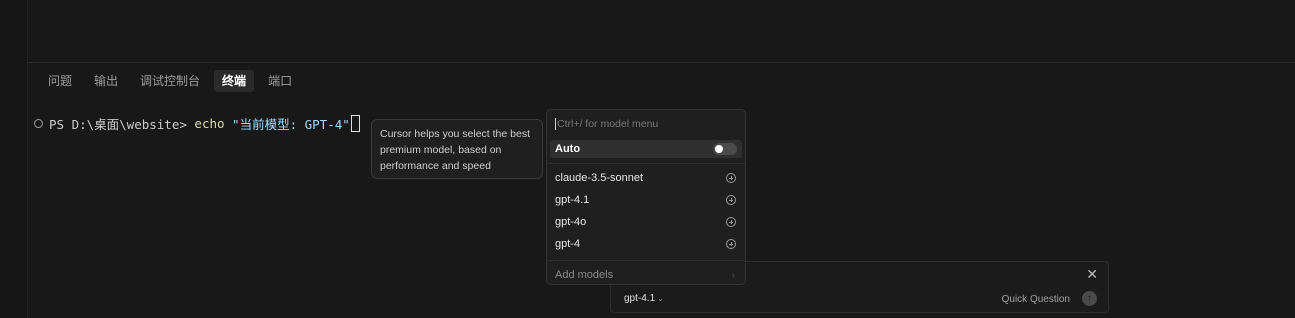 The height and width of the screenshot is (318, 1295). Describe the element at coordinates (106, 81) in the screenshot. I see `tab-output: 输出` at that location.